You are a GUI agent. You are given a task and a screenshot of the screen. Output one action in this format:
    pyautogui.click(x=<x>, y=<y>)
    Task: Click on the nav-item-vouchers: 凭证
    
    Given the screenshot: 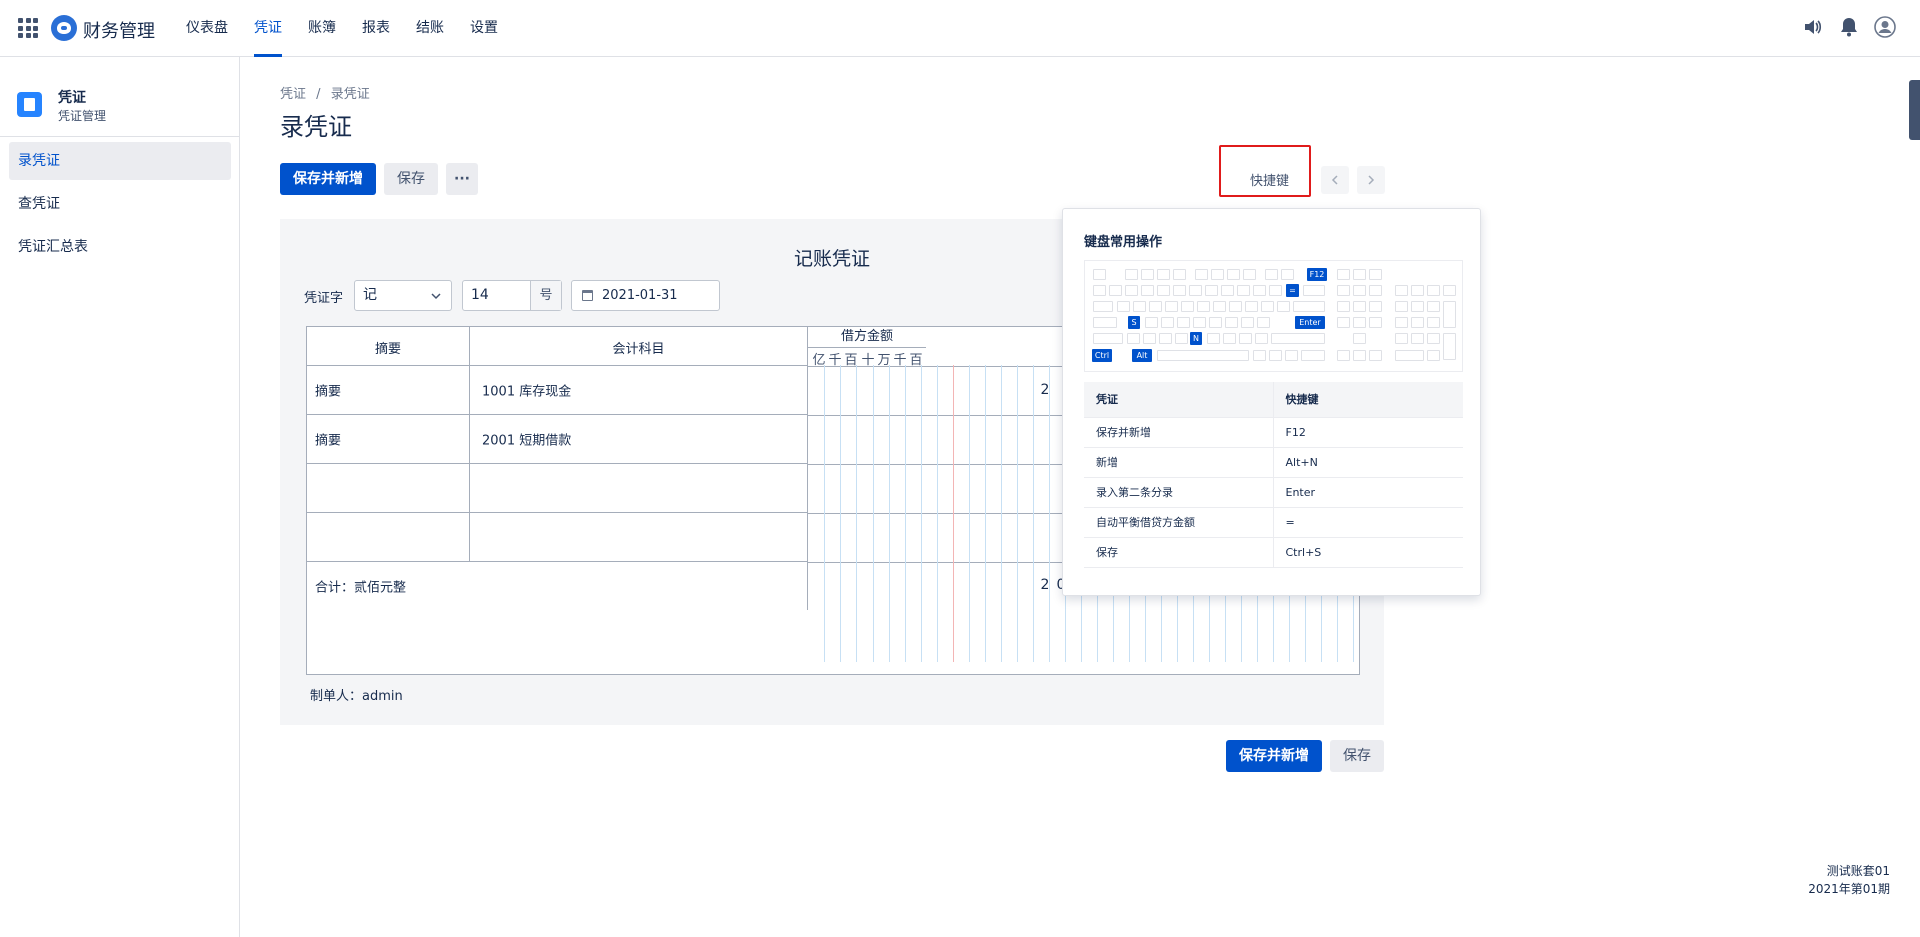 What is the action you would take?
    pyautogui.click(x=268, y=28)
    